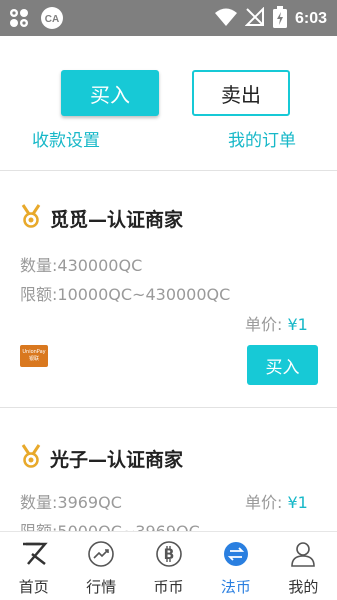  I want to click on app-badge-icon, so click(19, 20).